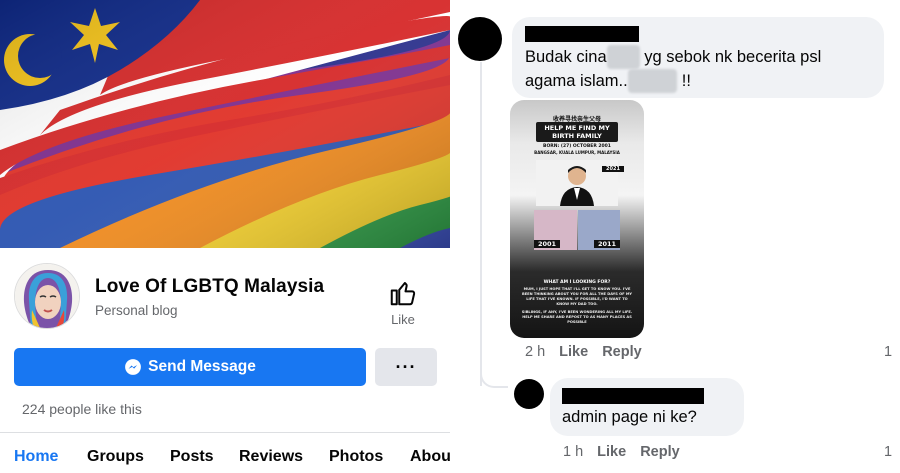 The width and height of the screenshot is (900, 473). What do you see at coordinates (888, 452) in the screenshot?
I see `reply-reaction-count: 1` at bounding box center [888, 452].